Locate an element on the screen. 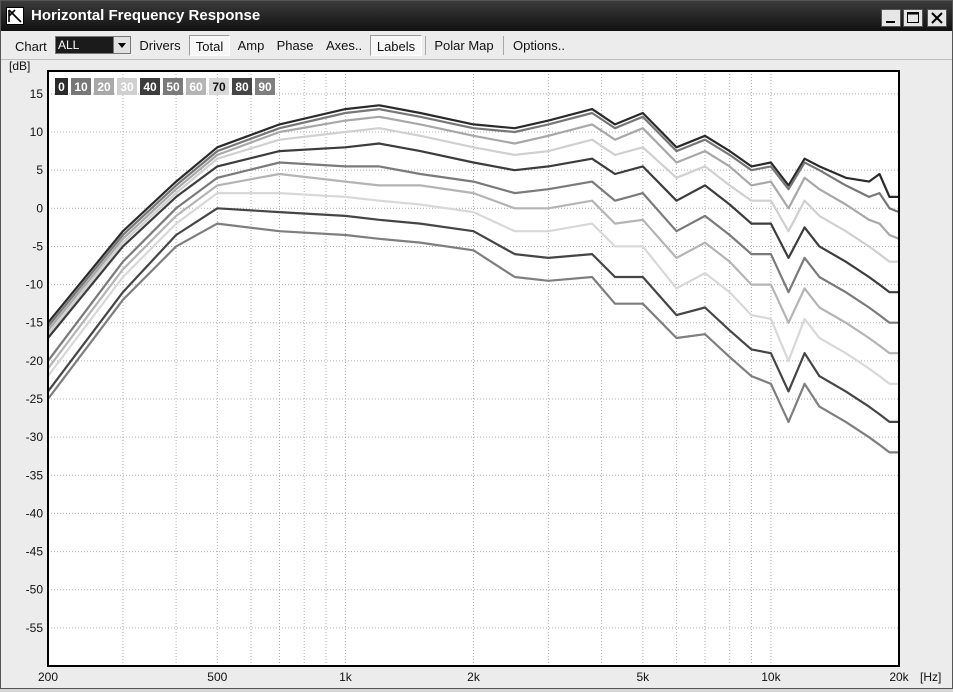 The image size is (953, 692). x-tick-label: 2k is located at coordinates (474, 677).